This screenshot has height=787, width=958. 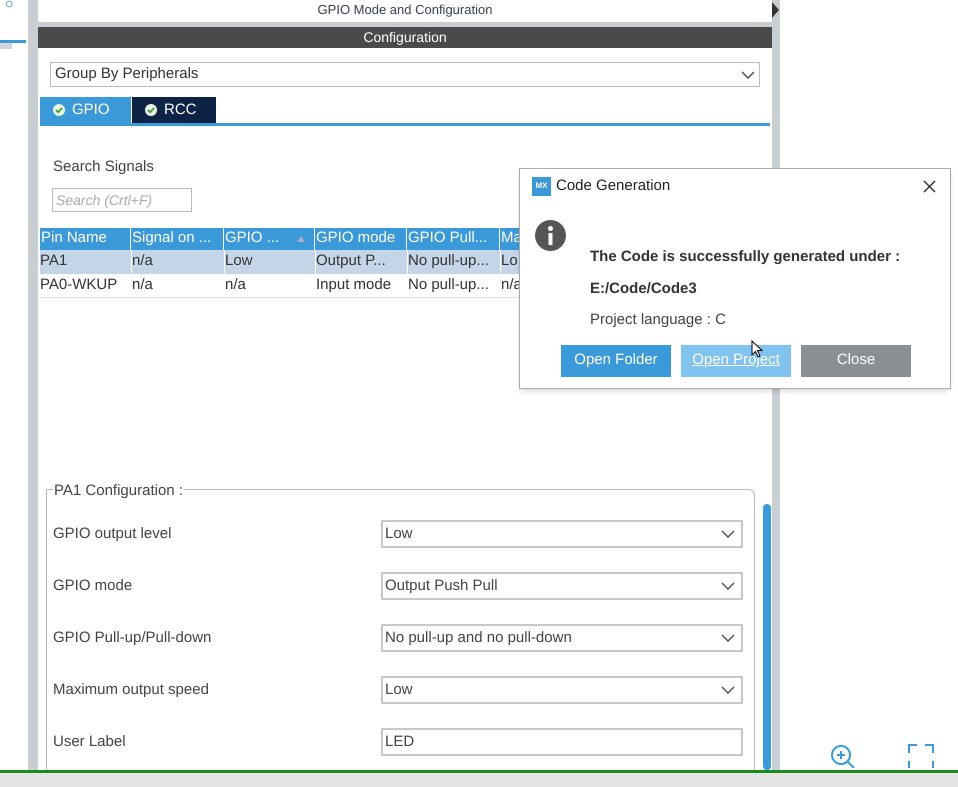 I want to click on dialog-title: Code Generation, so click(x=613, y=186).